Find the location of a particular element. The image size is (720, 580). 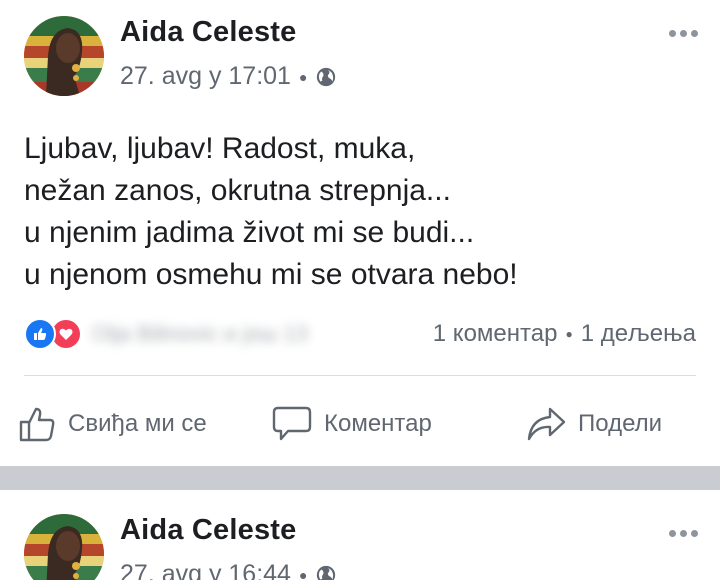

timestamp: 27. avg у 17:01 is located at coordinates (205, 76).